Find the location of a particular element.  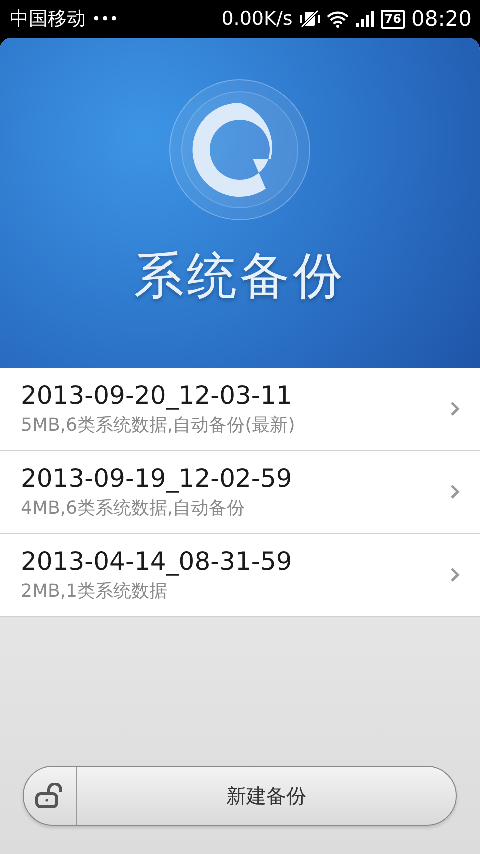

carrier-name: 中国移动 is located at coordinates (48, 19).